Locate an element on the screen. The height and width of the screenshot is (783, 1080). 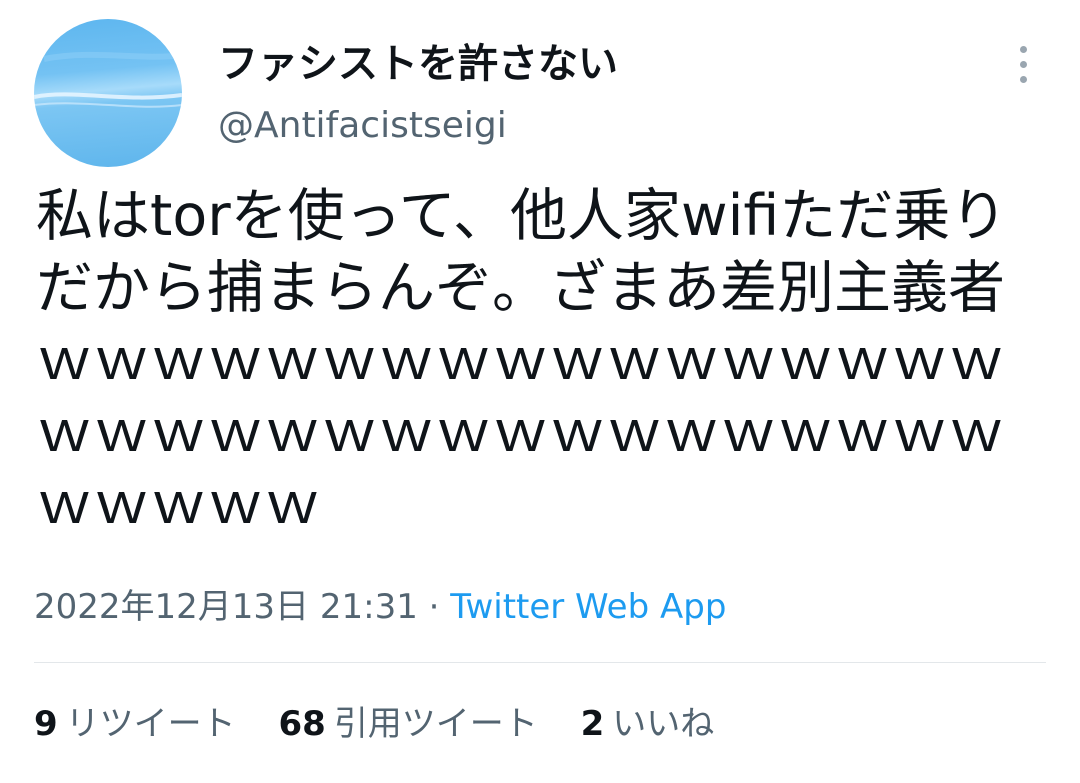
tweet-timestamp: 2022年12月13日 21:31 is located at coordinates (226, 607).